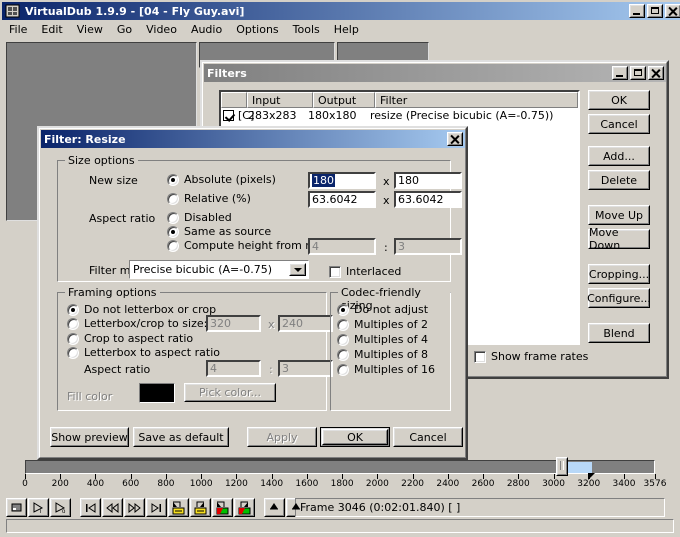  I want to click on codec-do-not-adjust-radio, so click(343, 309).